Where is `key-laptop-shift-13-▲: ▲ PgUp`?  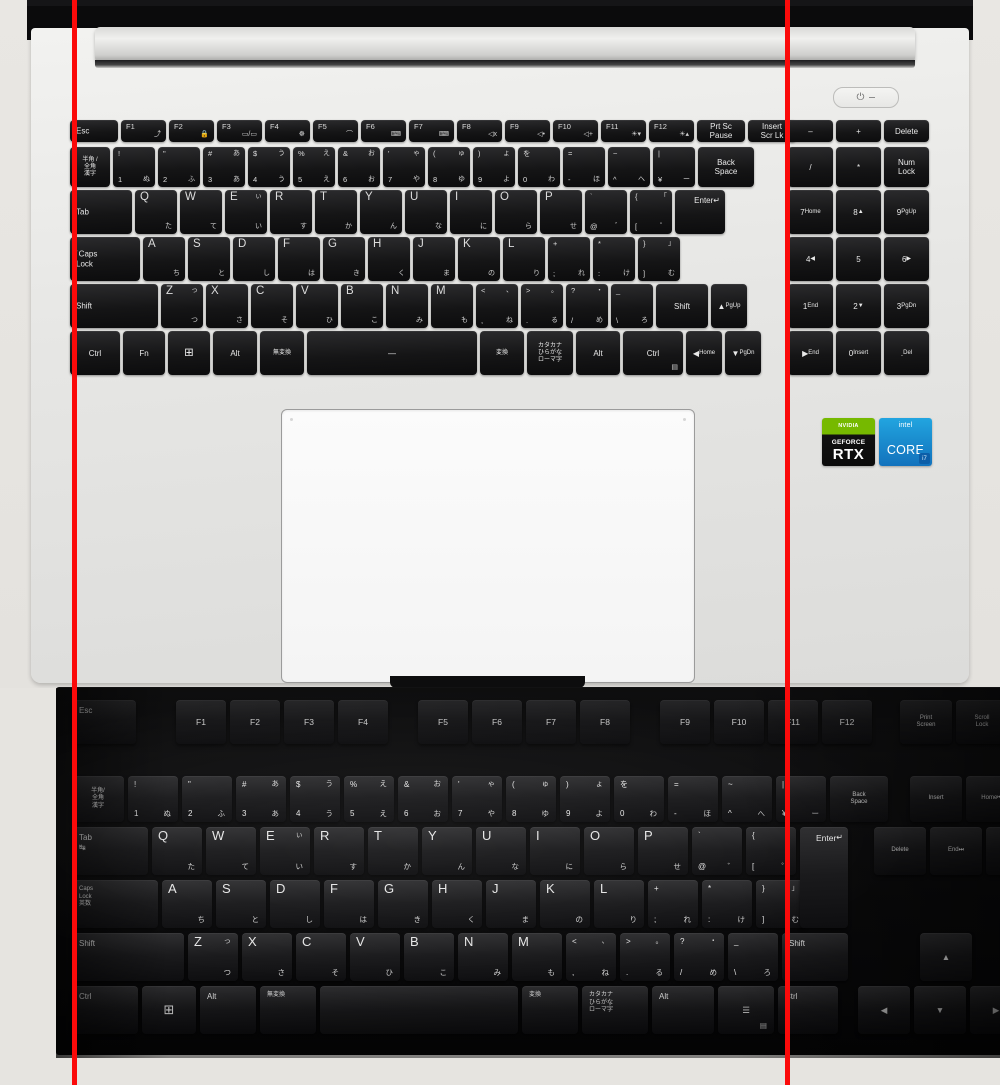 key-laptop-shift-13-▲: ▲ PgUp is located at coordinates (729, 306).